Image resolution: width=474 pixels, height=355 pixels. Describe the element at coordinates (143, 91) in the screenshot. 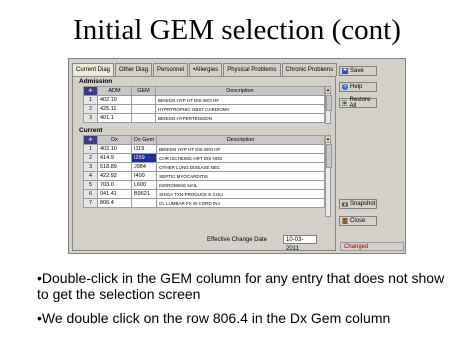

I see `column-header-gem: GEM` at that location.